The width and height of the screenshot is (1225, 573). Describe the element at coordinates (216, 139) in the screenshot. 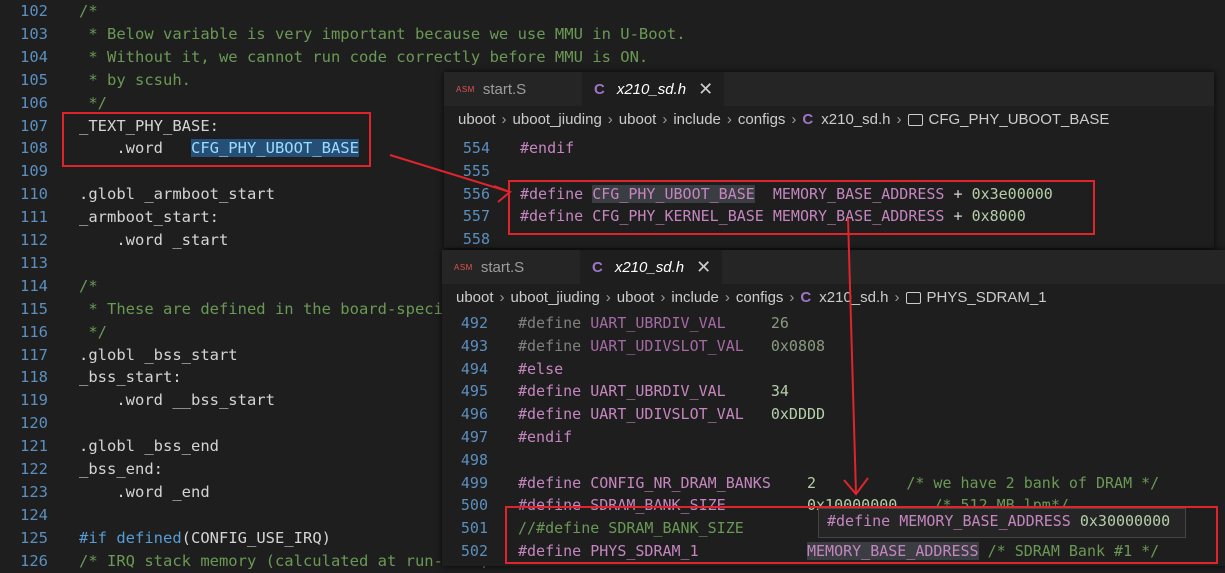

I see `highlight-box-text-phy-base` at that location.